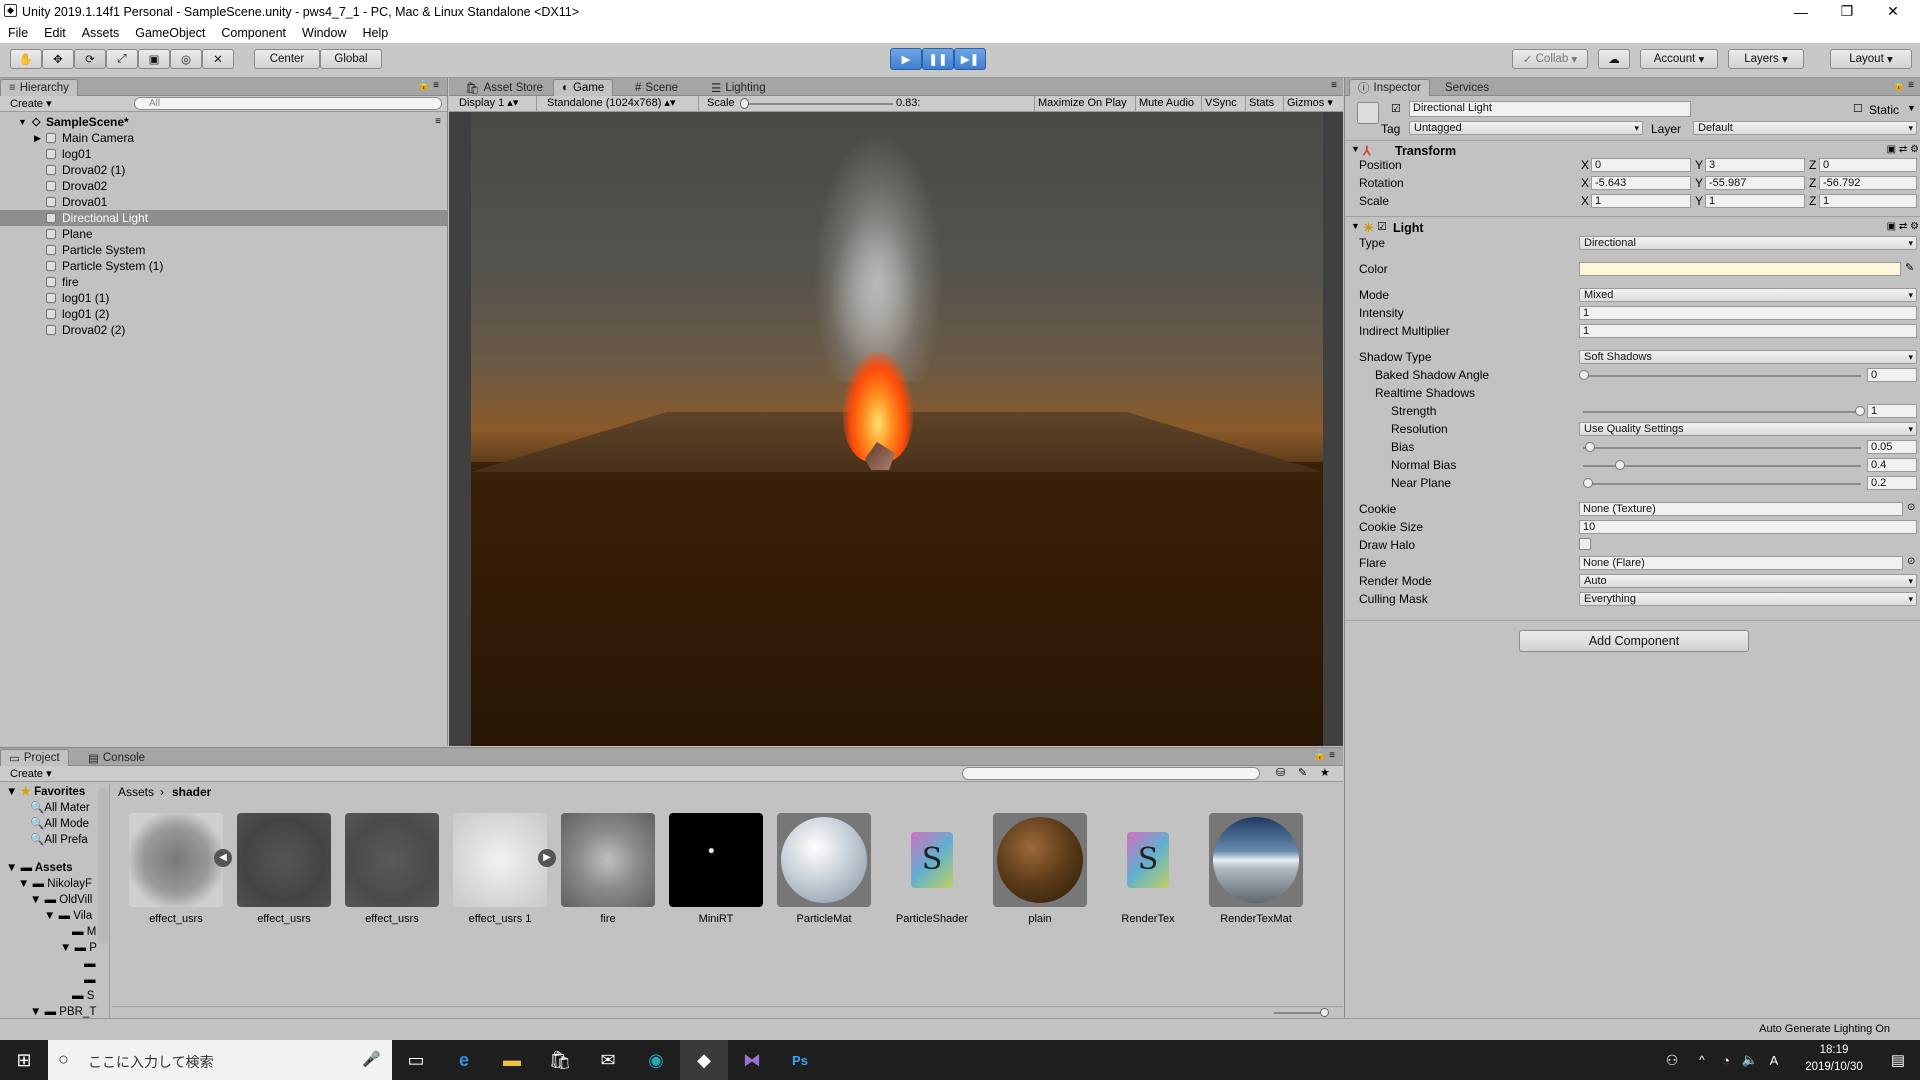 Image resolution: width=1920 pixels, height=1080 pixels. What do you see at coordinates (31, 103) in the screenshot?
I see `hierarchy-create-dropdown: Create ▾` at bounding box center [31, 103].